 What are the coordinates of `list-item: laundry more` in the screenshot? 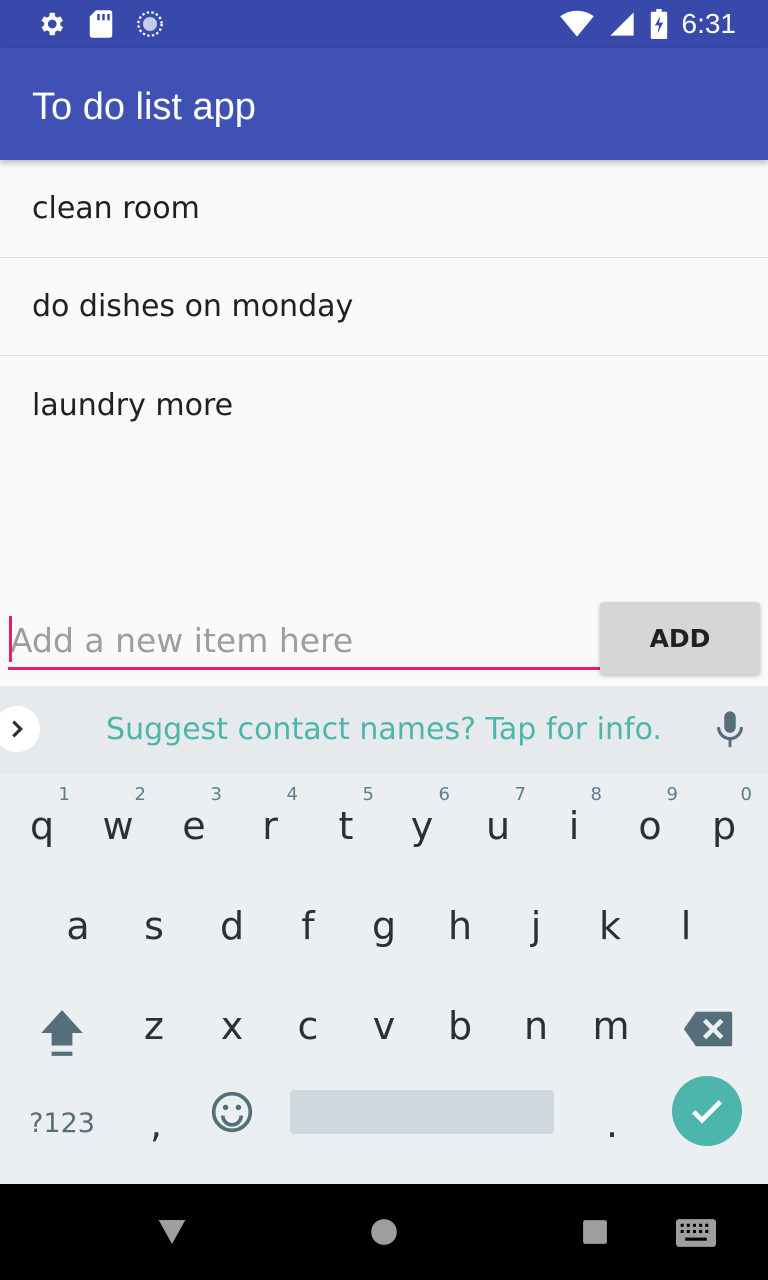 It's located at (384, 405).